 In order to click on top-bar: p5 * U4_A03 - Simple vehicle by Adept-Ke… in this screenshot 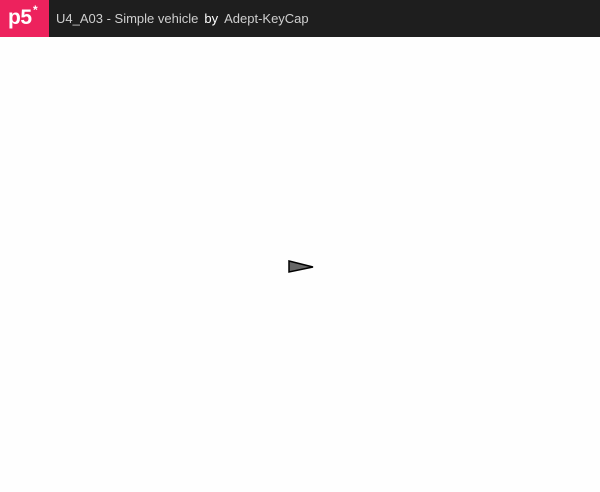, I will do `click(300, 18)`.